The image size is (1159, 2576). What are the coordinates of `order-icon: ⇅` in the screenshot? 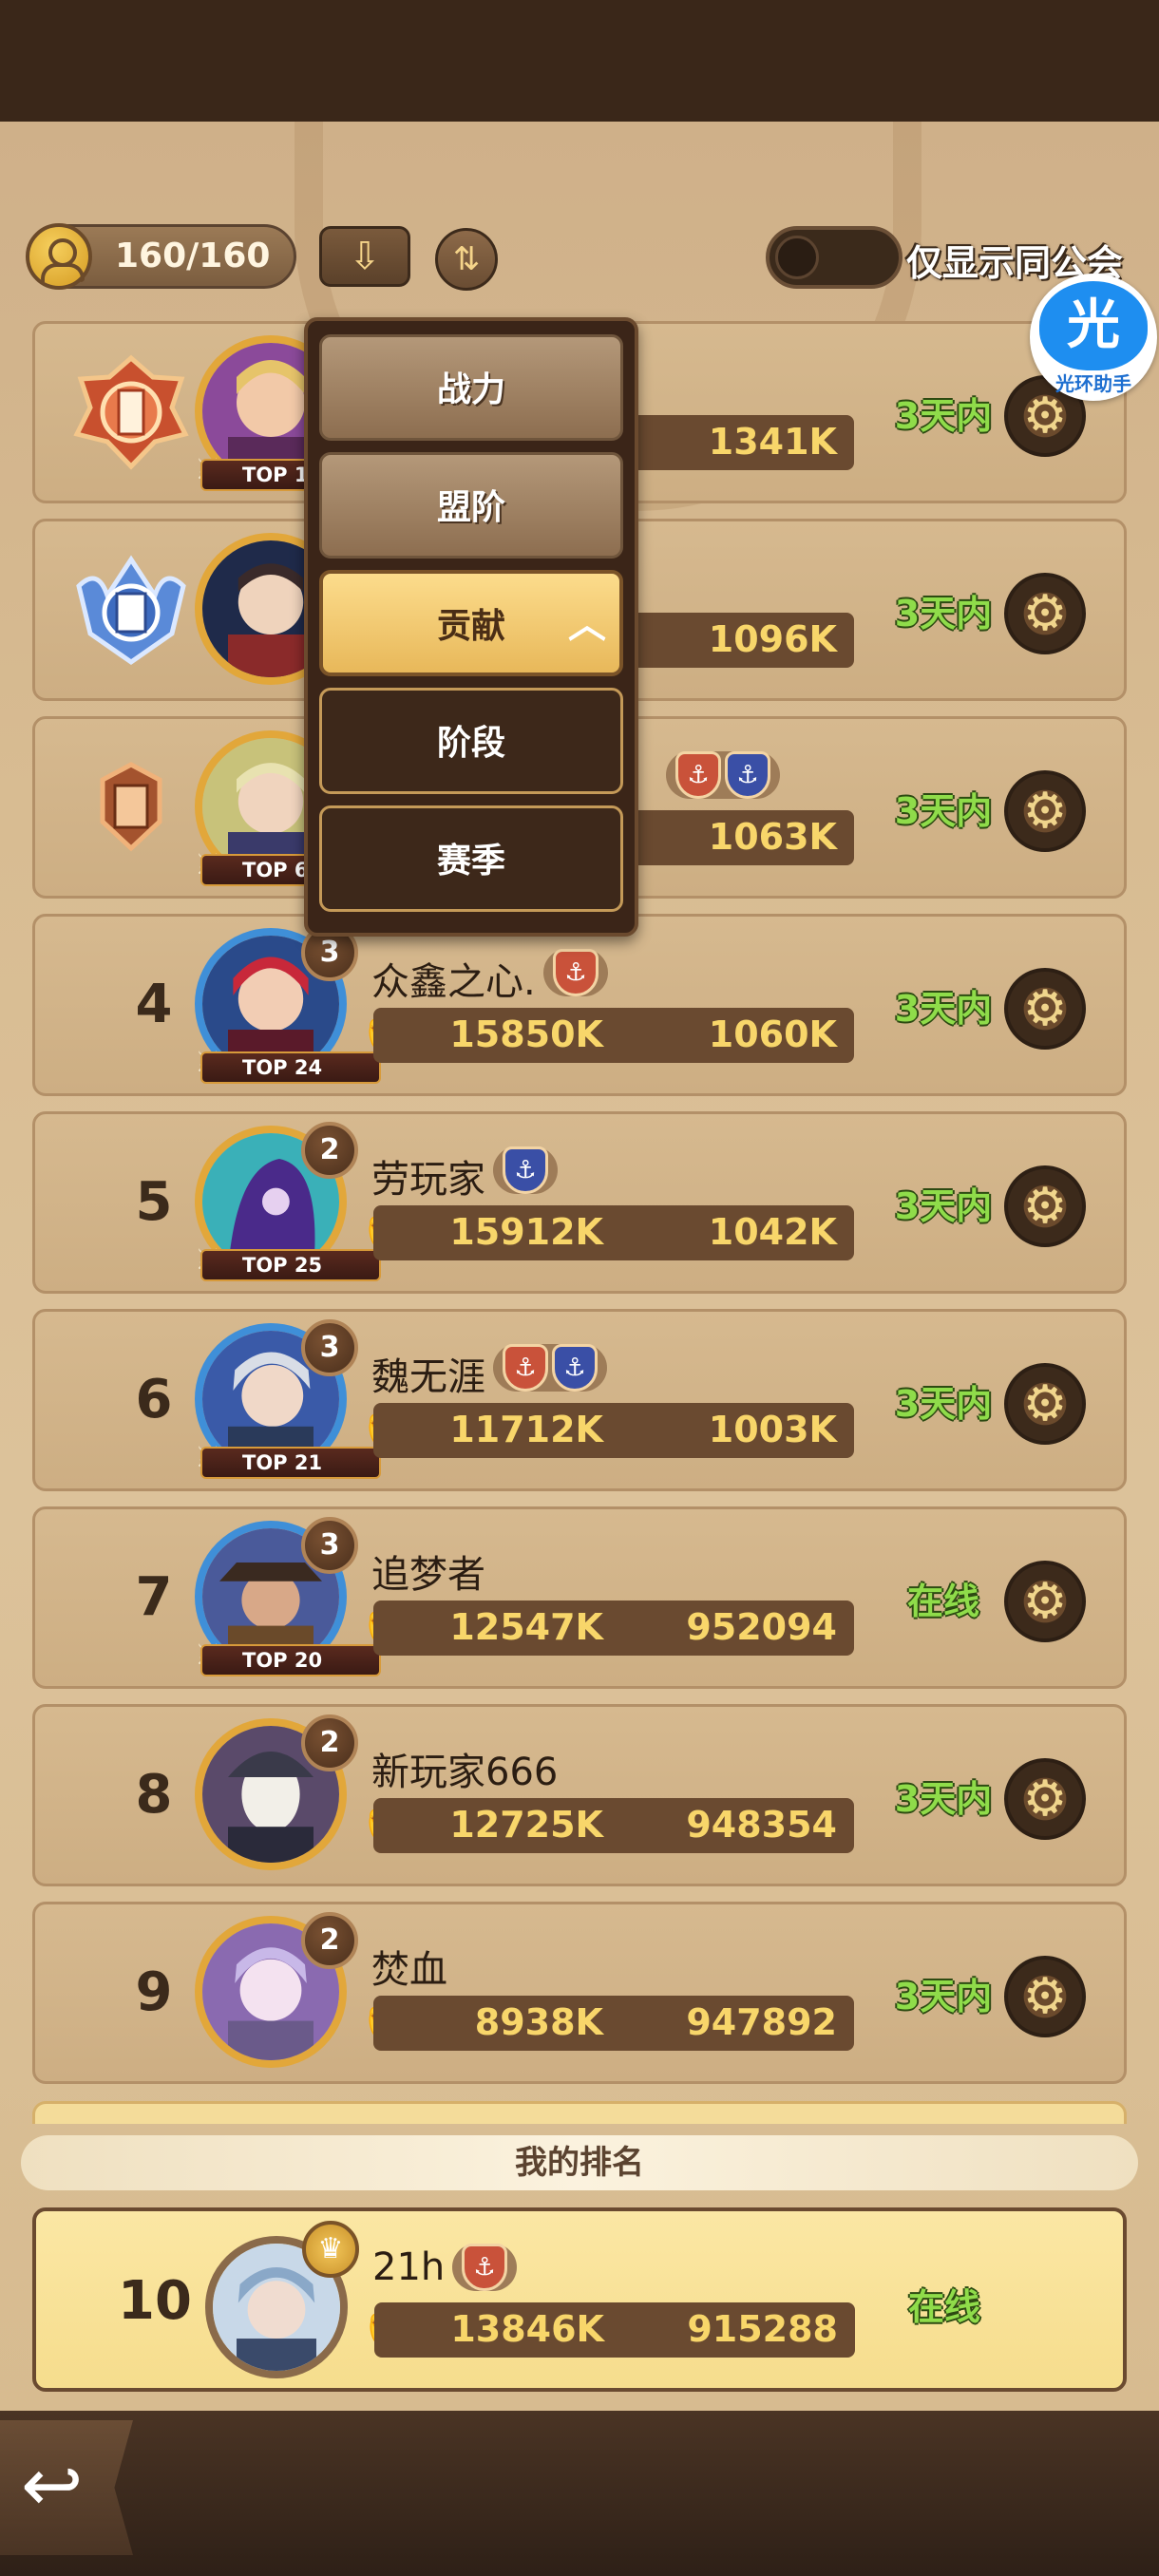 It's located at (466, 259).